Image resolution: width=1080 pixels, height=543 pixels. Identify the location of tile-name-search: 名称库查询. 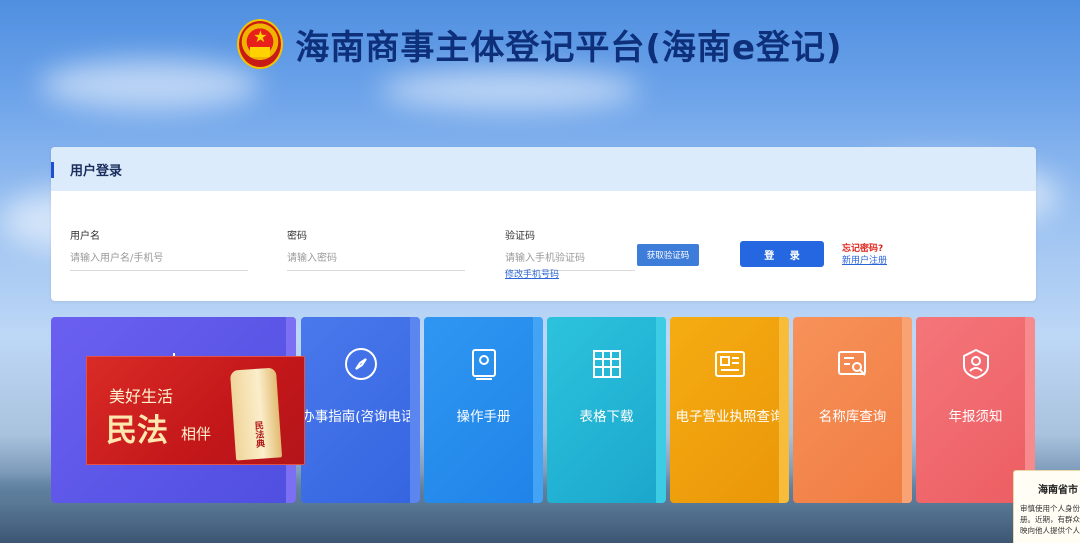
(852, 410).